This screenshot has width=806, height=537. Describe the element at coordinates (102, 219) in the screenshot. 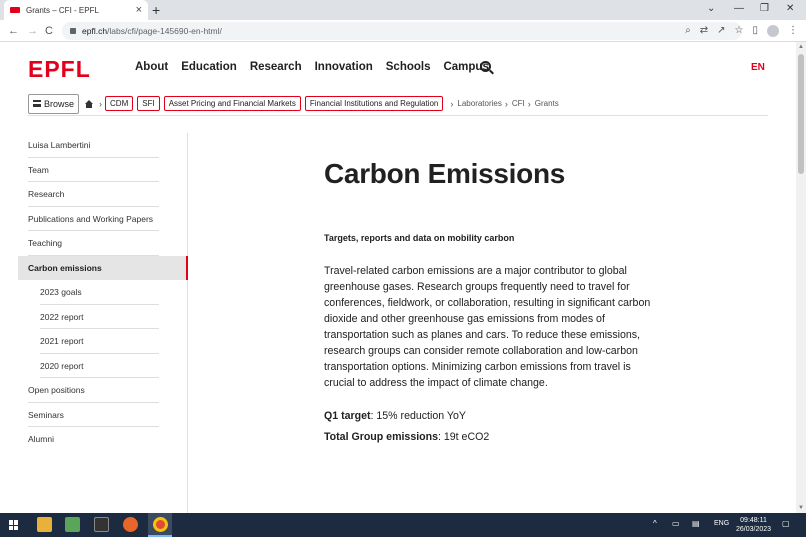

I see `sidebar-item-publications: Publications and Working Papers` at that location.